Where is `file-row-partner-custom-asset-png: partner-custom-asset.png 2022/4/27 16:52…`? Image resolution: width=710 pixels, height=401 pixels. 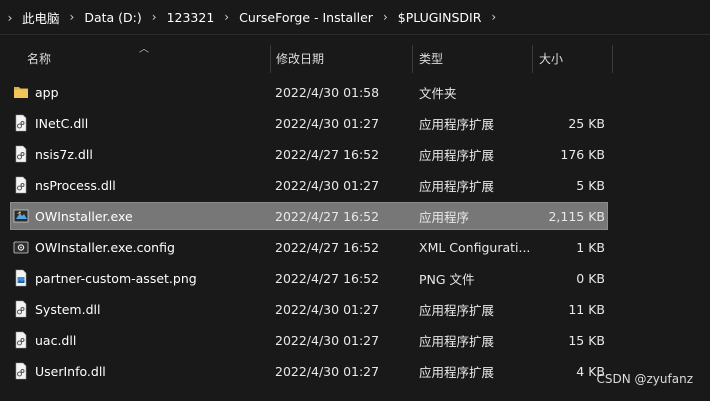
file-row-partner-custom-asset-png: partner-custom-asset.png 2022/4/27 16:52… is located at coordinates (355, 278).